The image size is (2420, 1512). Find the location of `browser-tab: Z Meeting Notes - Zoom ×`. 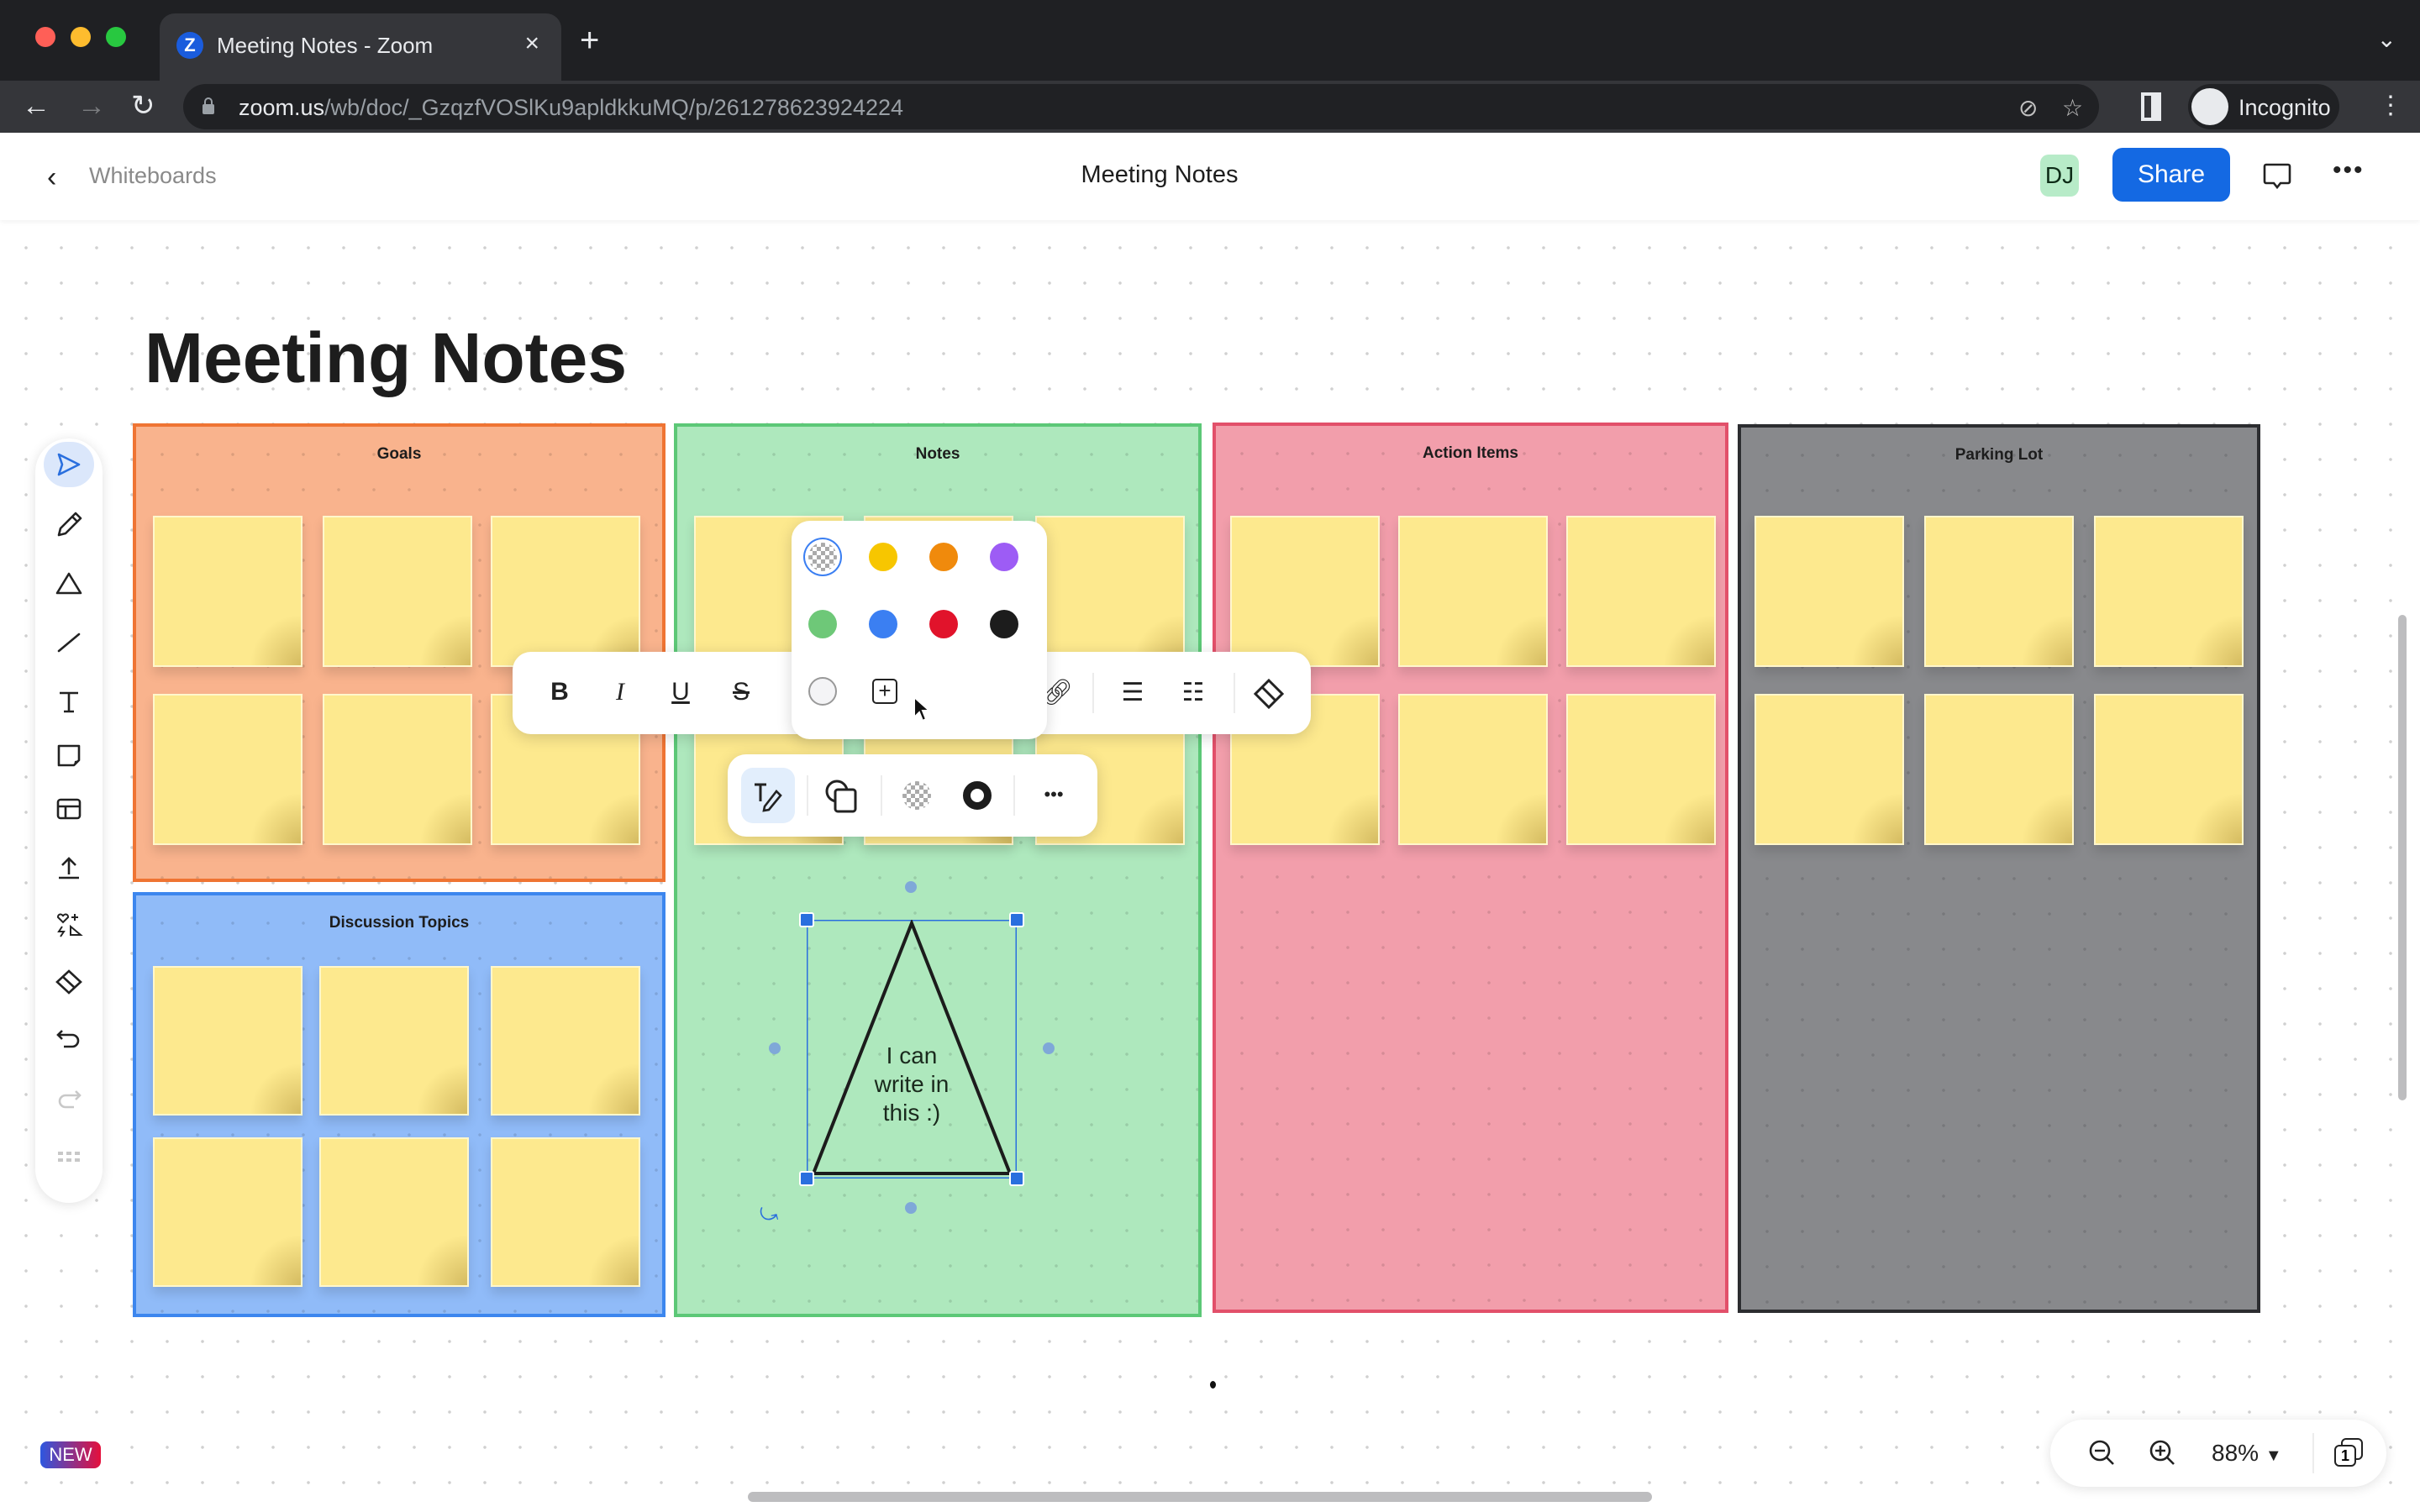

browser-tab: Z Meeting Notes - Zoom × is located at coordinates (360, 47).